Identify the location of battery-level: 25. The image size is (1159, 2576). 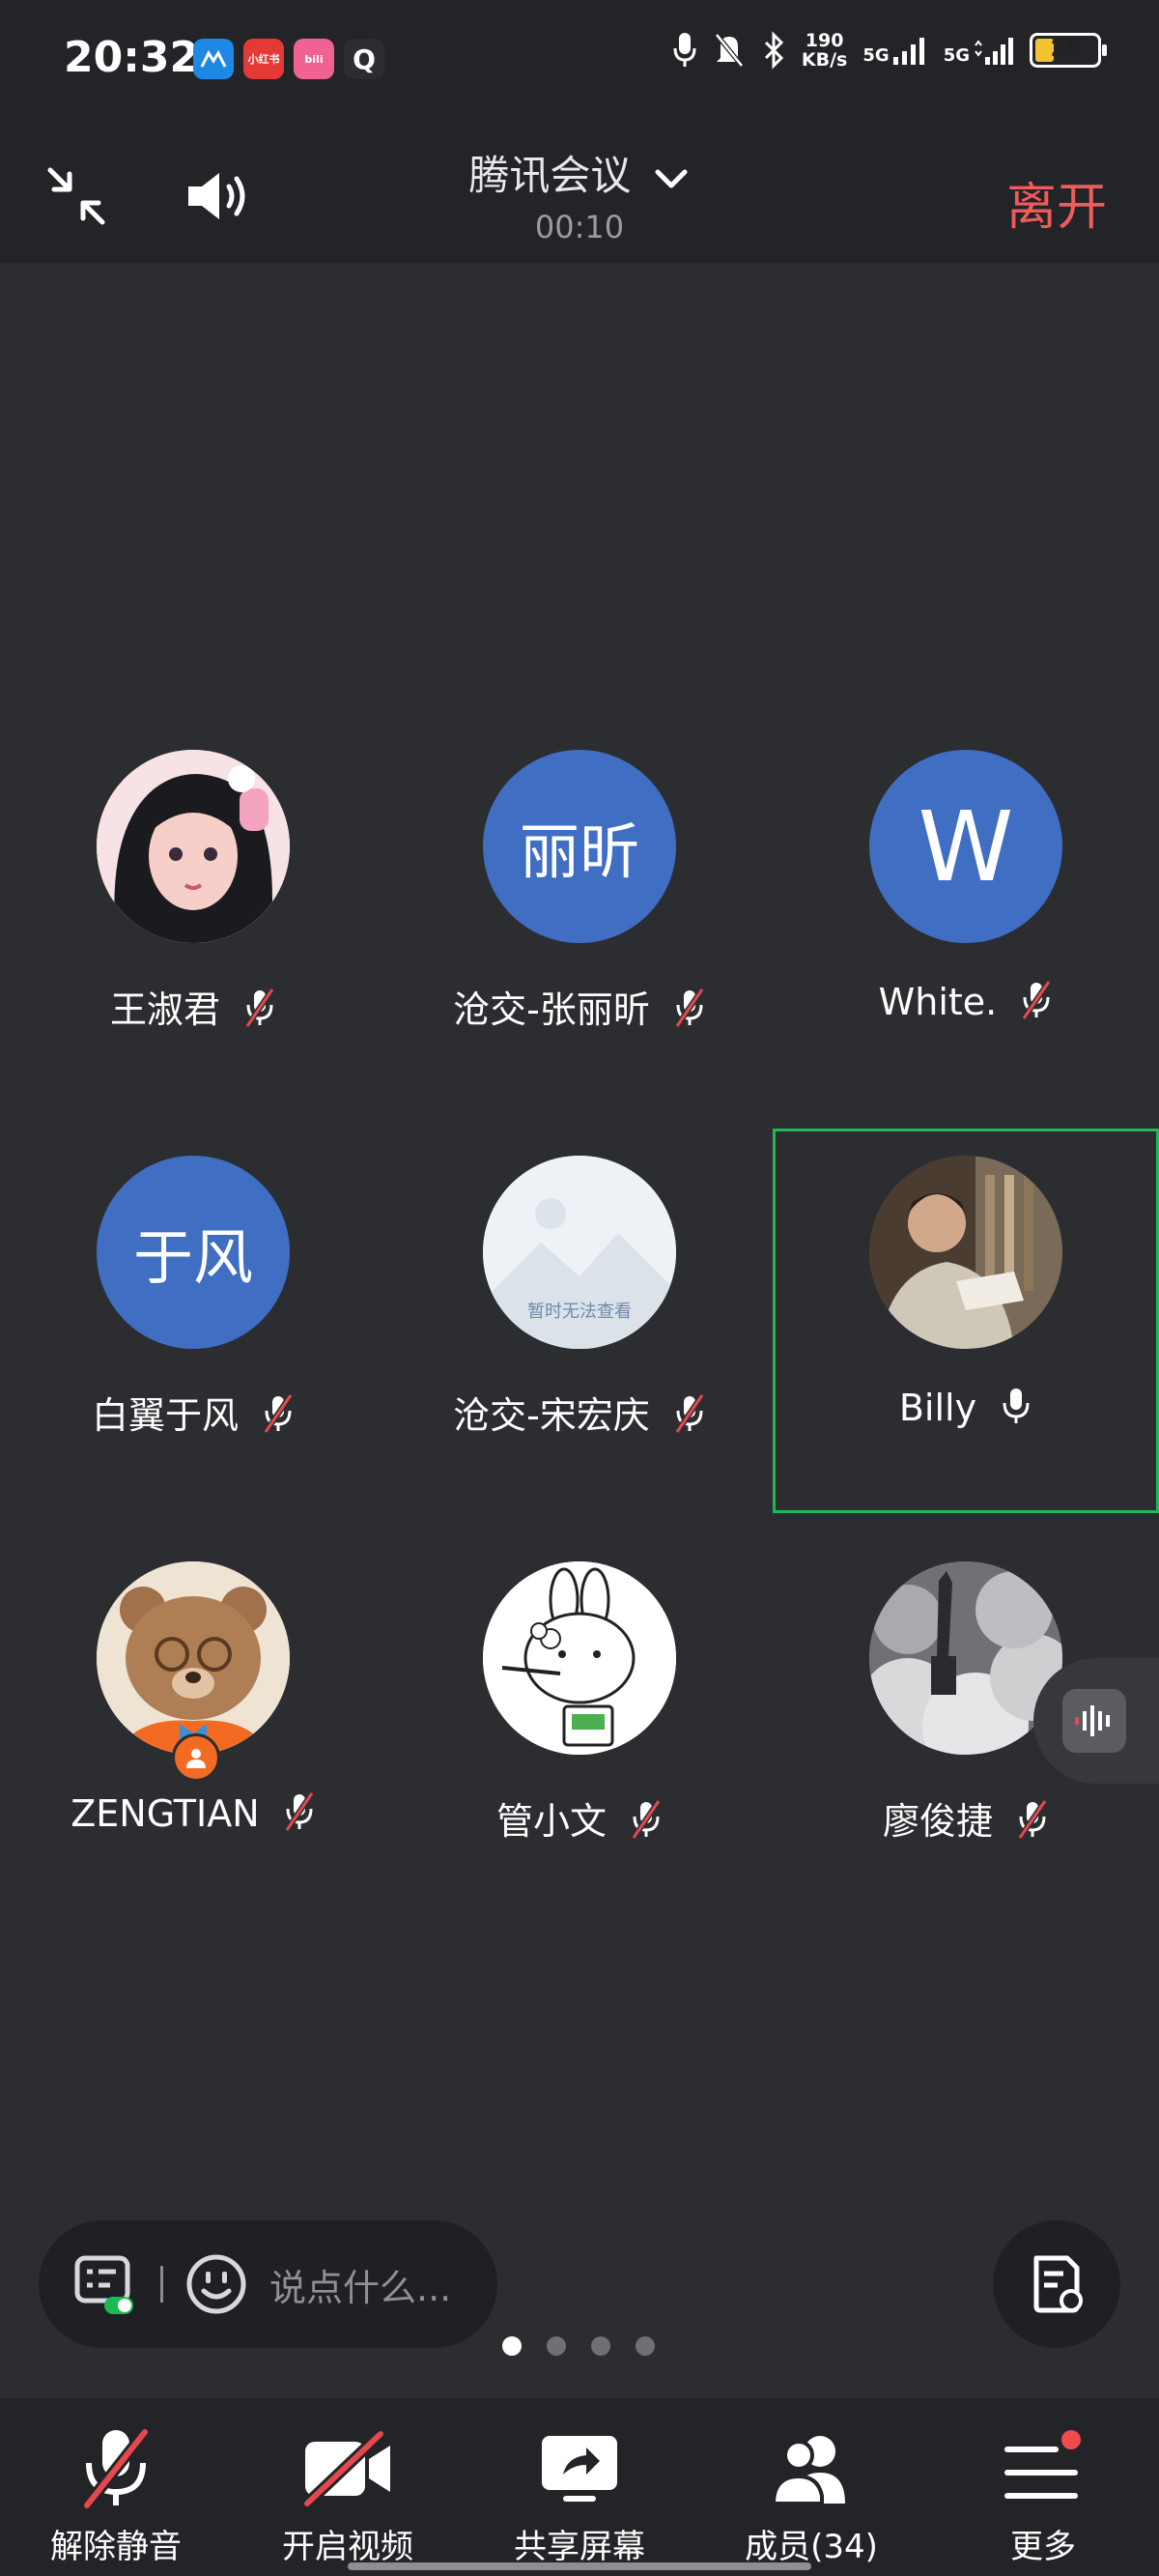
(1066, 50).